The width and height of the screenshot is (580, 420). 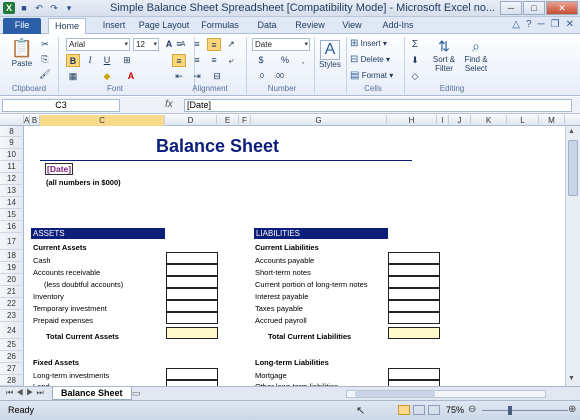 What do you see at coordinates (395, 394) in the screenshot?
I see `h-scroll-thumb` at bounding box center [395, 394].